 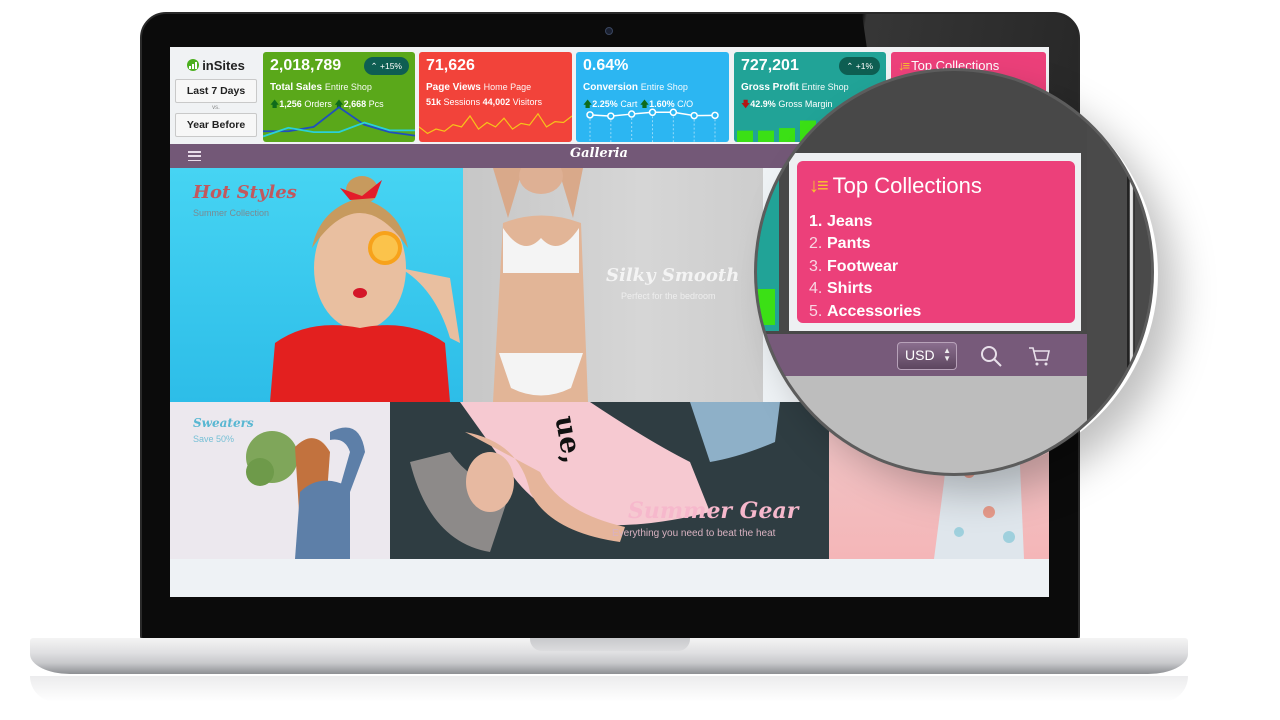 What do you see at coordinates (609, 31) in the screenshot?
I see `webcam-icon` at bounding box center [609, 31].